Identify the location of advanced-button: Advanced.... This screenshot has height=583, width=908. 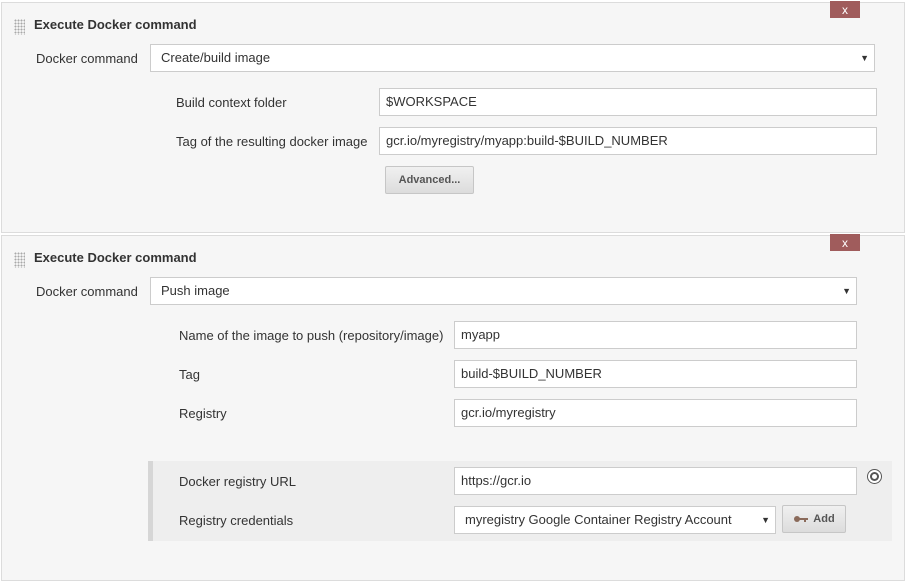
(429, 180).